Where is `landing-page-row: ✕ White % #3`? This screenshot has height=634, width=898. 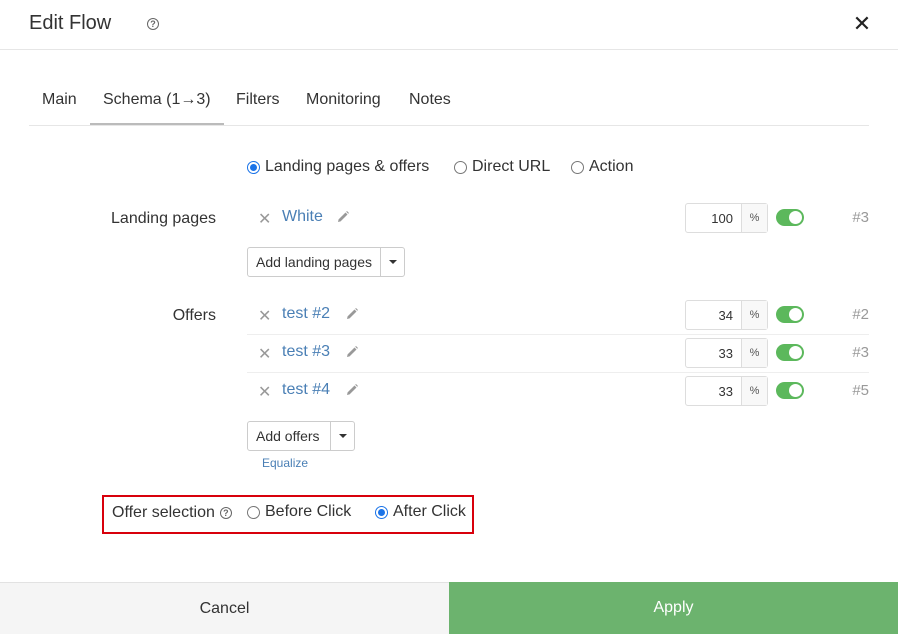
landing-page-row: ✕ White % #3 is located at coordinates (558, 219).